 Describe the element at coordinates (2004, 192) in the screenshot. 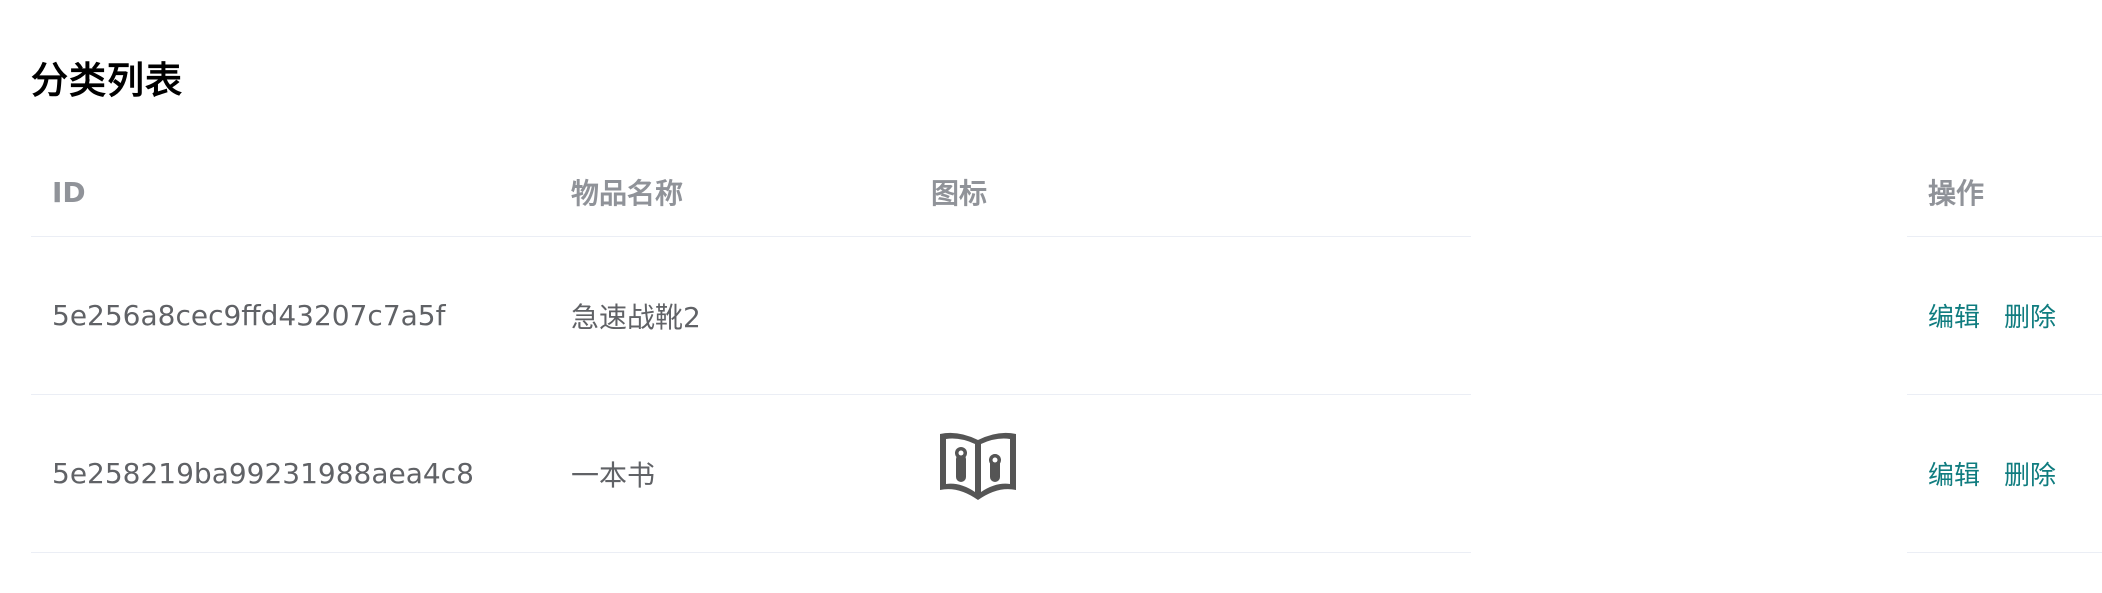

I see `table-header-row: 操作` at that location.